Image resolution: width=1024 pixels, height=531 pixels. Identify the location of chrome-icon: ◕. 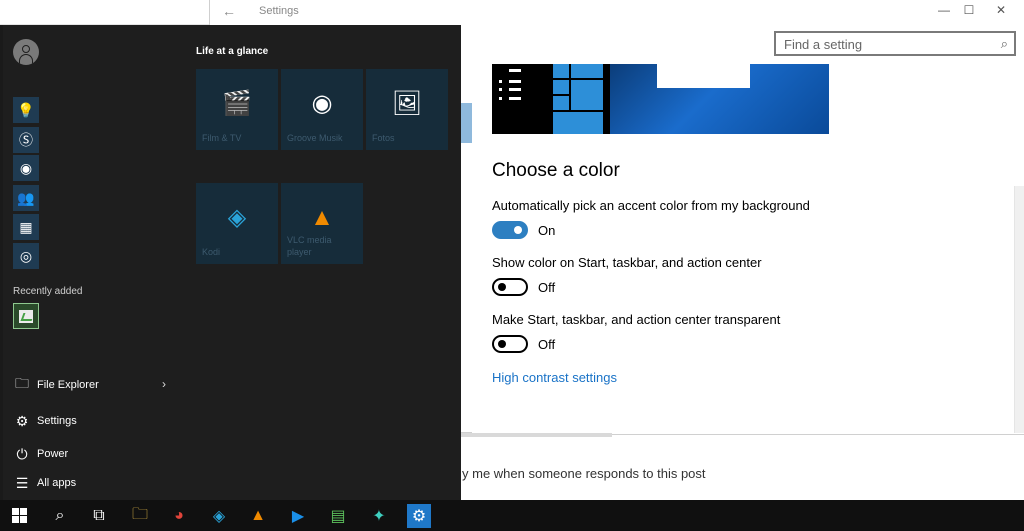
(179, 516).